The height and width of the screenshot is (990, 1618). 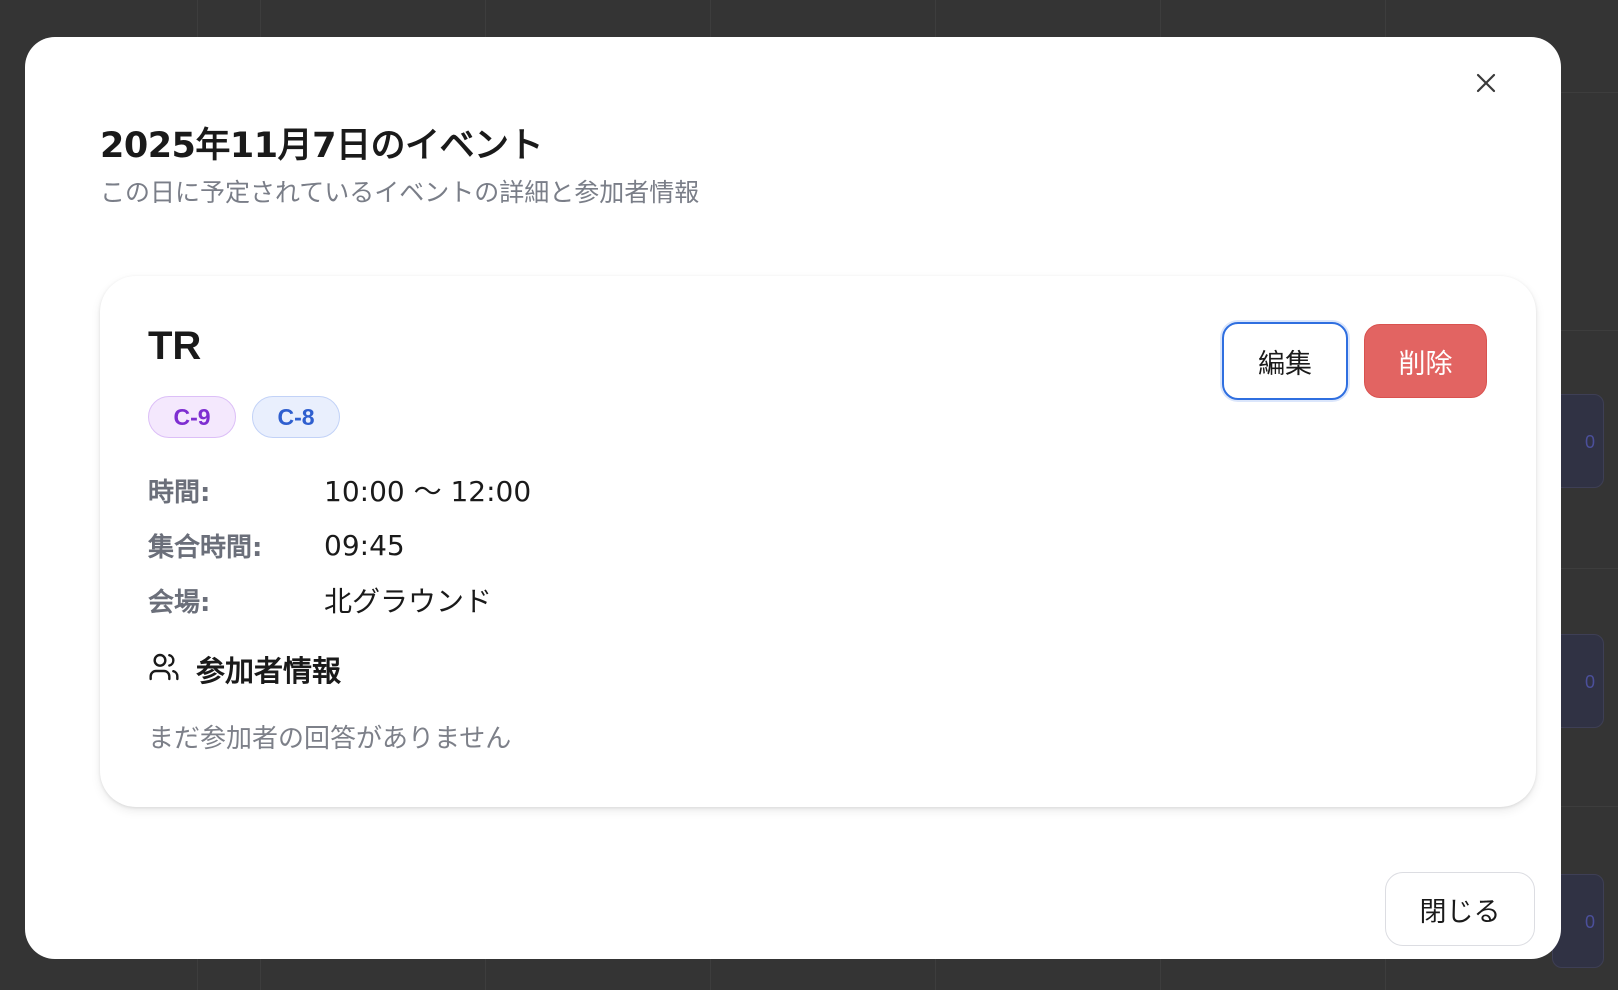 What do you see at coordinates (1285, 361) in the screenshot?
I see `edit-button: 編集` at bounding box center [1285, 361].